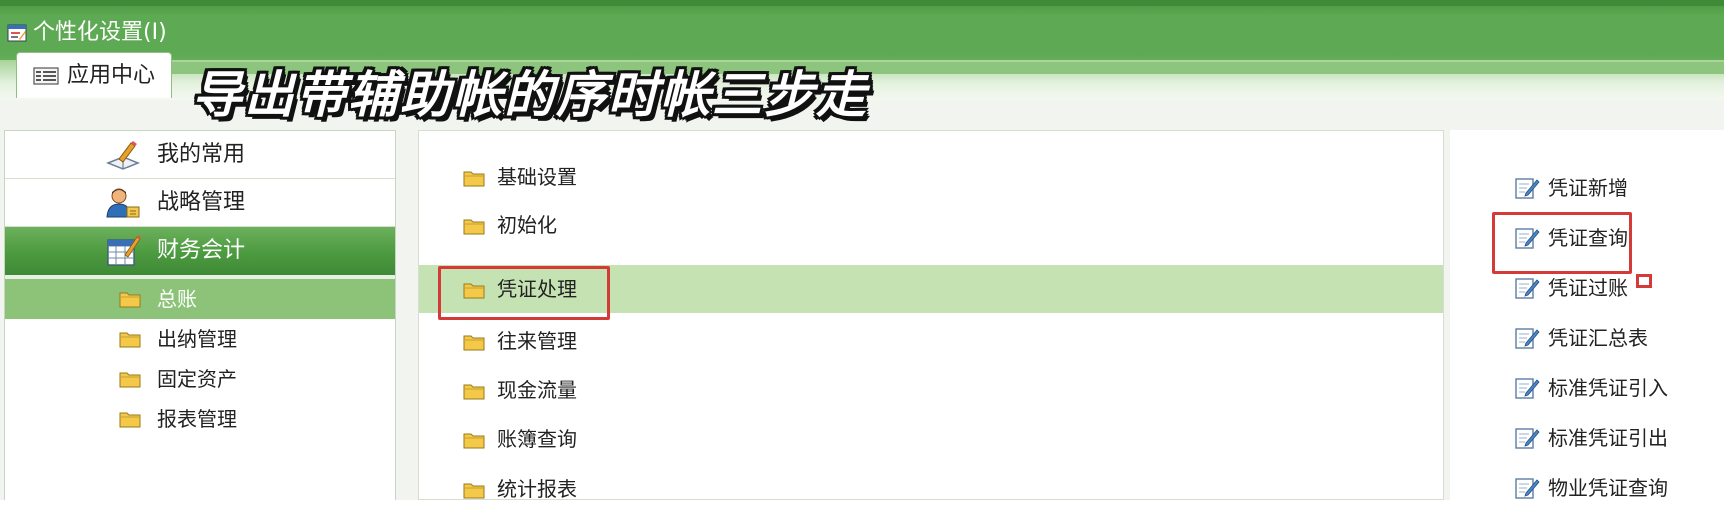  I want to click on finance-ledger-icon, so click(124, 250).